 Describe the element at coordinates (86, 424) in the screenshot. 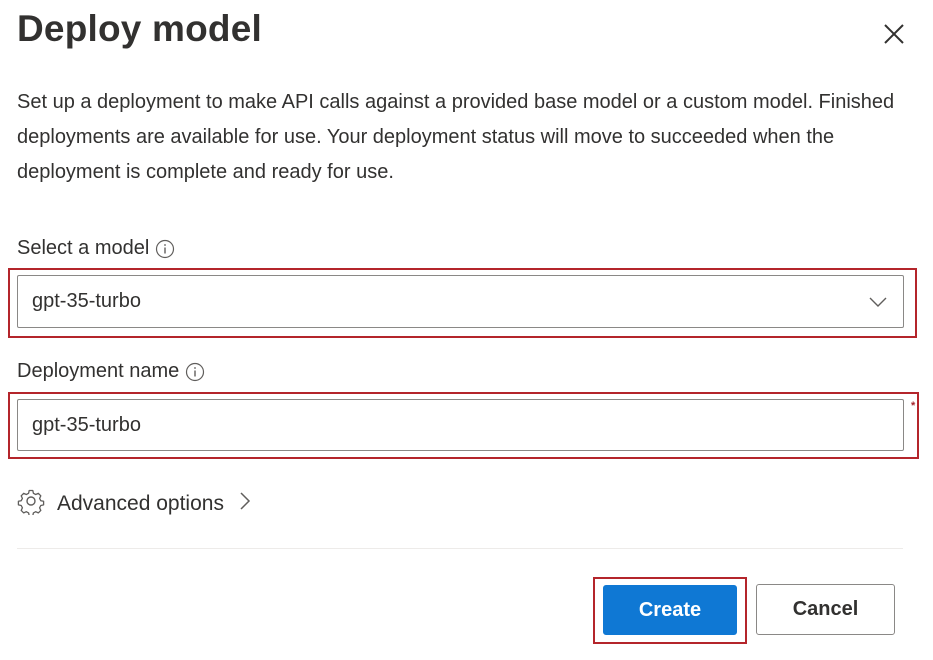

I see `deployment-name-value: gpt-35-turbo` at that location.